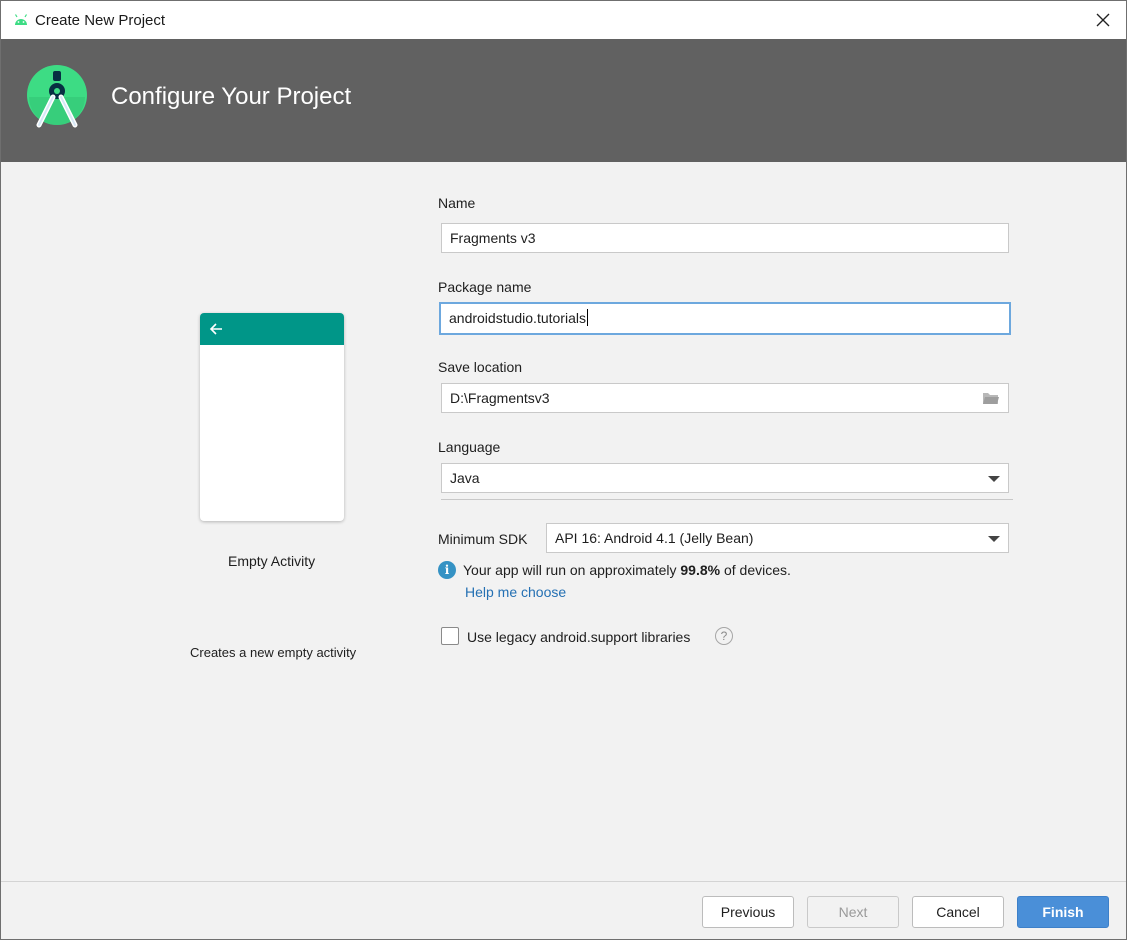 The image size is (1127, 940). What do you see at coordinates (57, 96) in the screenshot?
I see `android-studio-logo` at bounding box center [57, 96].